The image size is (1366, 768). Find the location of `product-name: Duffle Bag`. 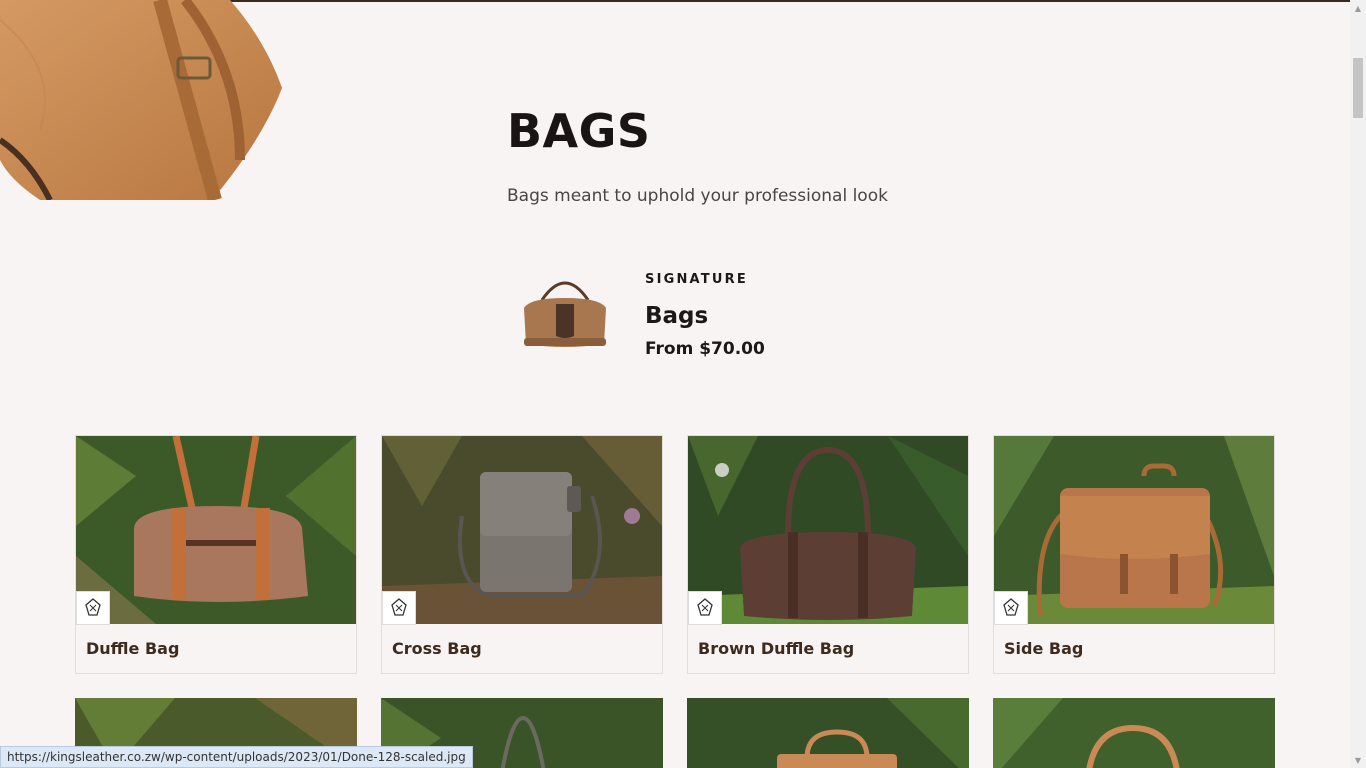

product-name: Duffle Bag is located at coordinates (132, 648).